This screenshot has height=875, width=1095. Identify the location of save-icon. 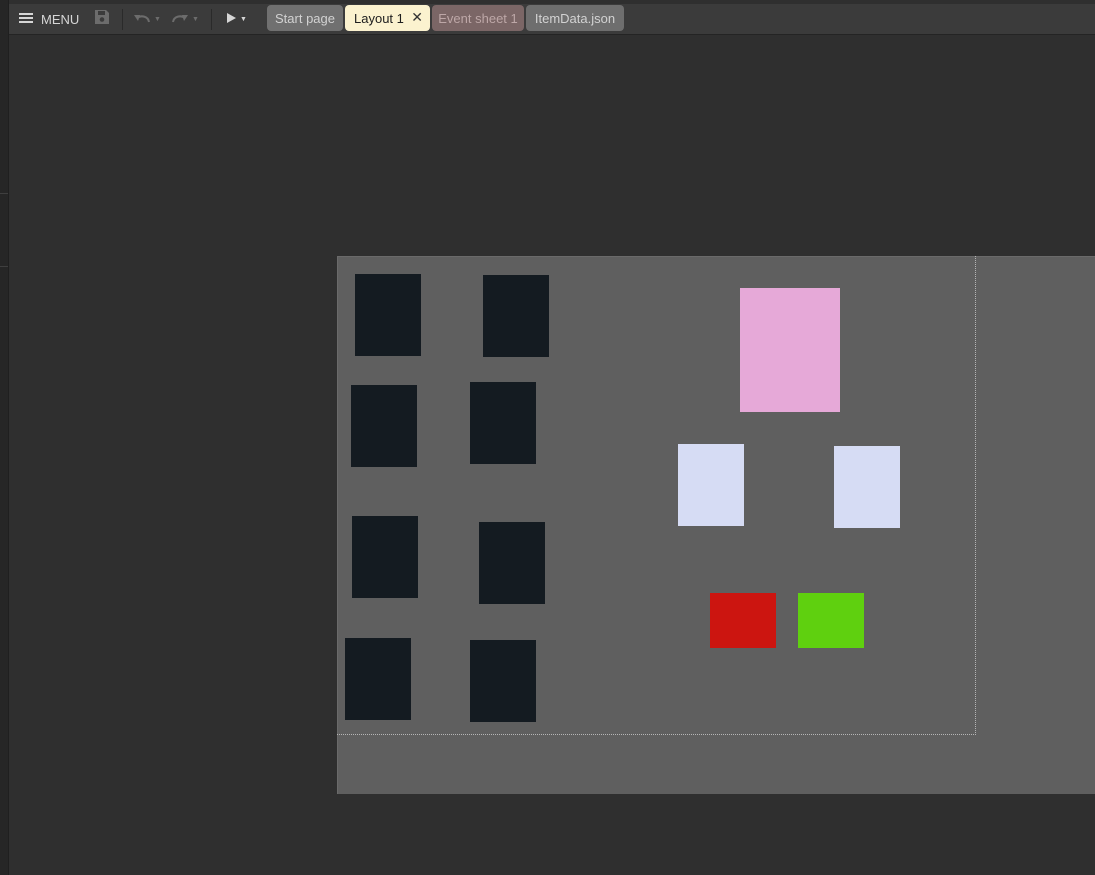
(102, 19).